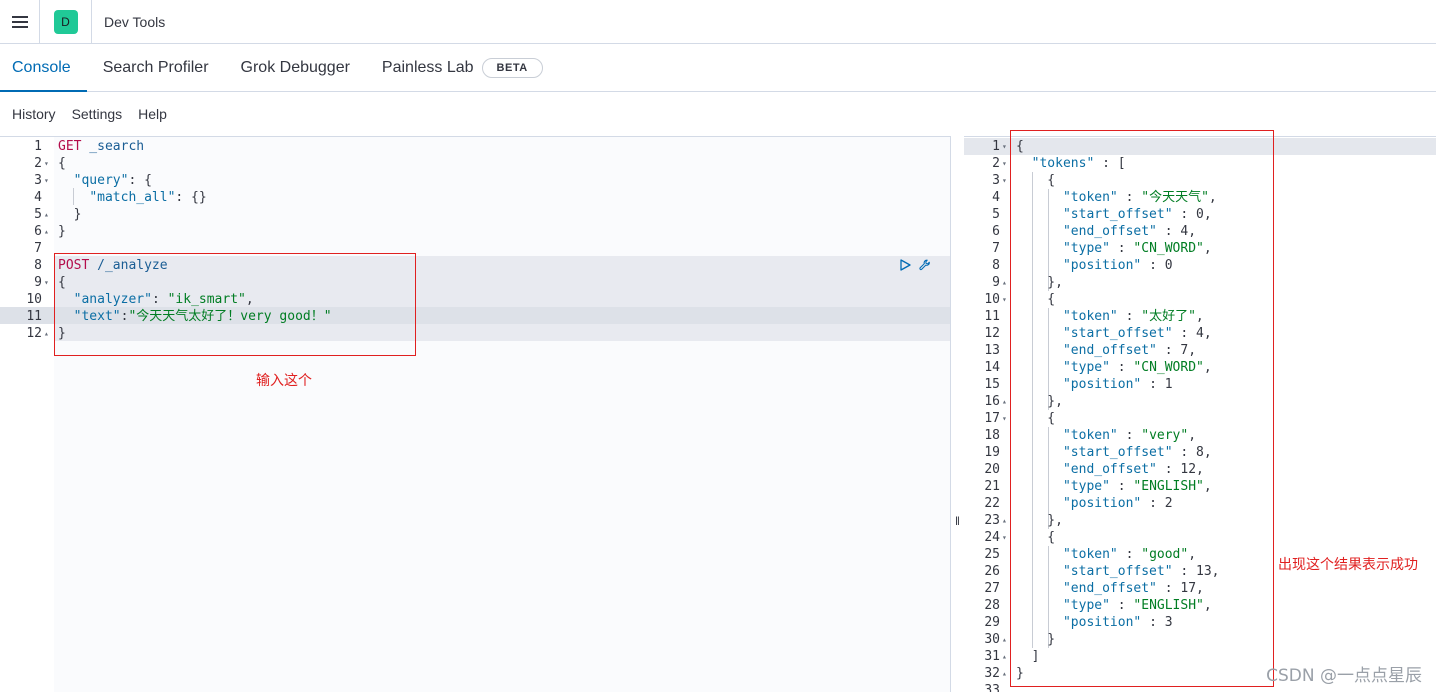 The image size is (1436, 692). What do you see at coordinates (992, 333) in the screenshot?
I see `line-number: 12` at bounding box center [992, 333].